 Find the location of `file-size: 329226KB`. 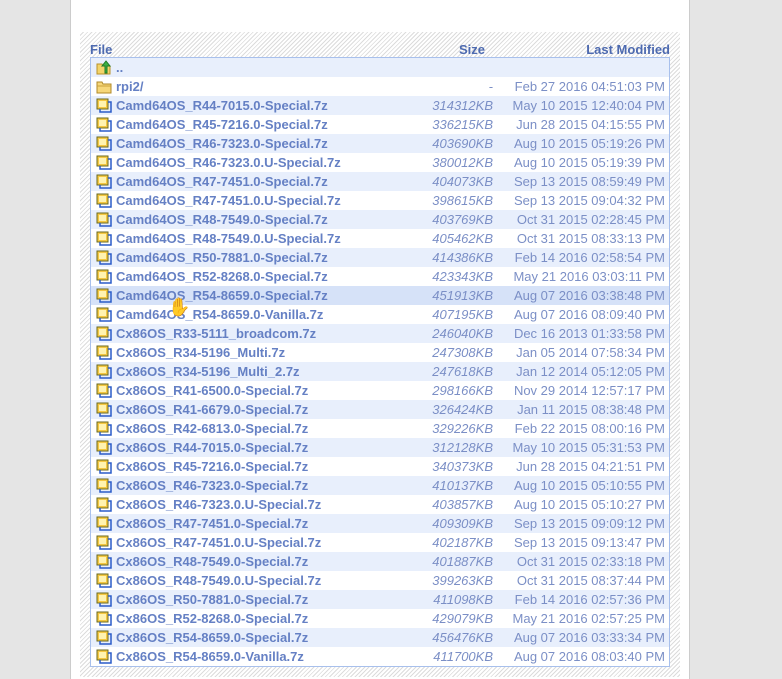

file-size: 329226KB is located at coordinates (462, 428).